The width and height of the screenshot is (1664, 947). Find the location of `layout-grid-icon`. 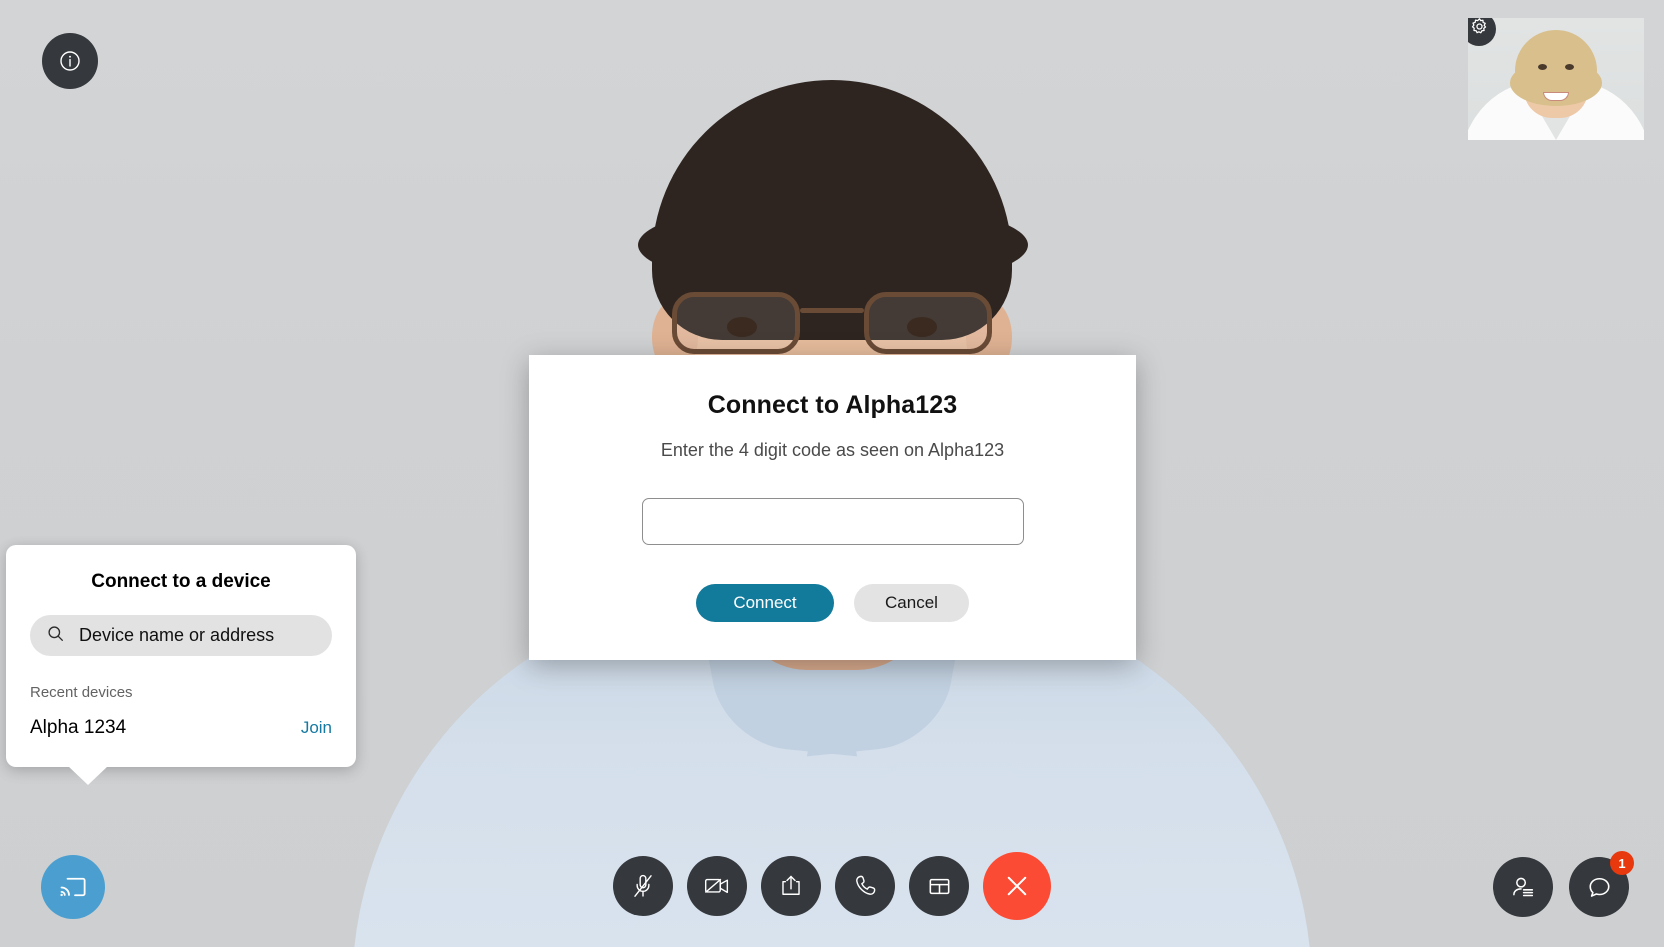

layout-grid-icon is located at coordinates (939, 886).